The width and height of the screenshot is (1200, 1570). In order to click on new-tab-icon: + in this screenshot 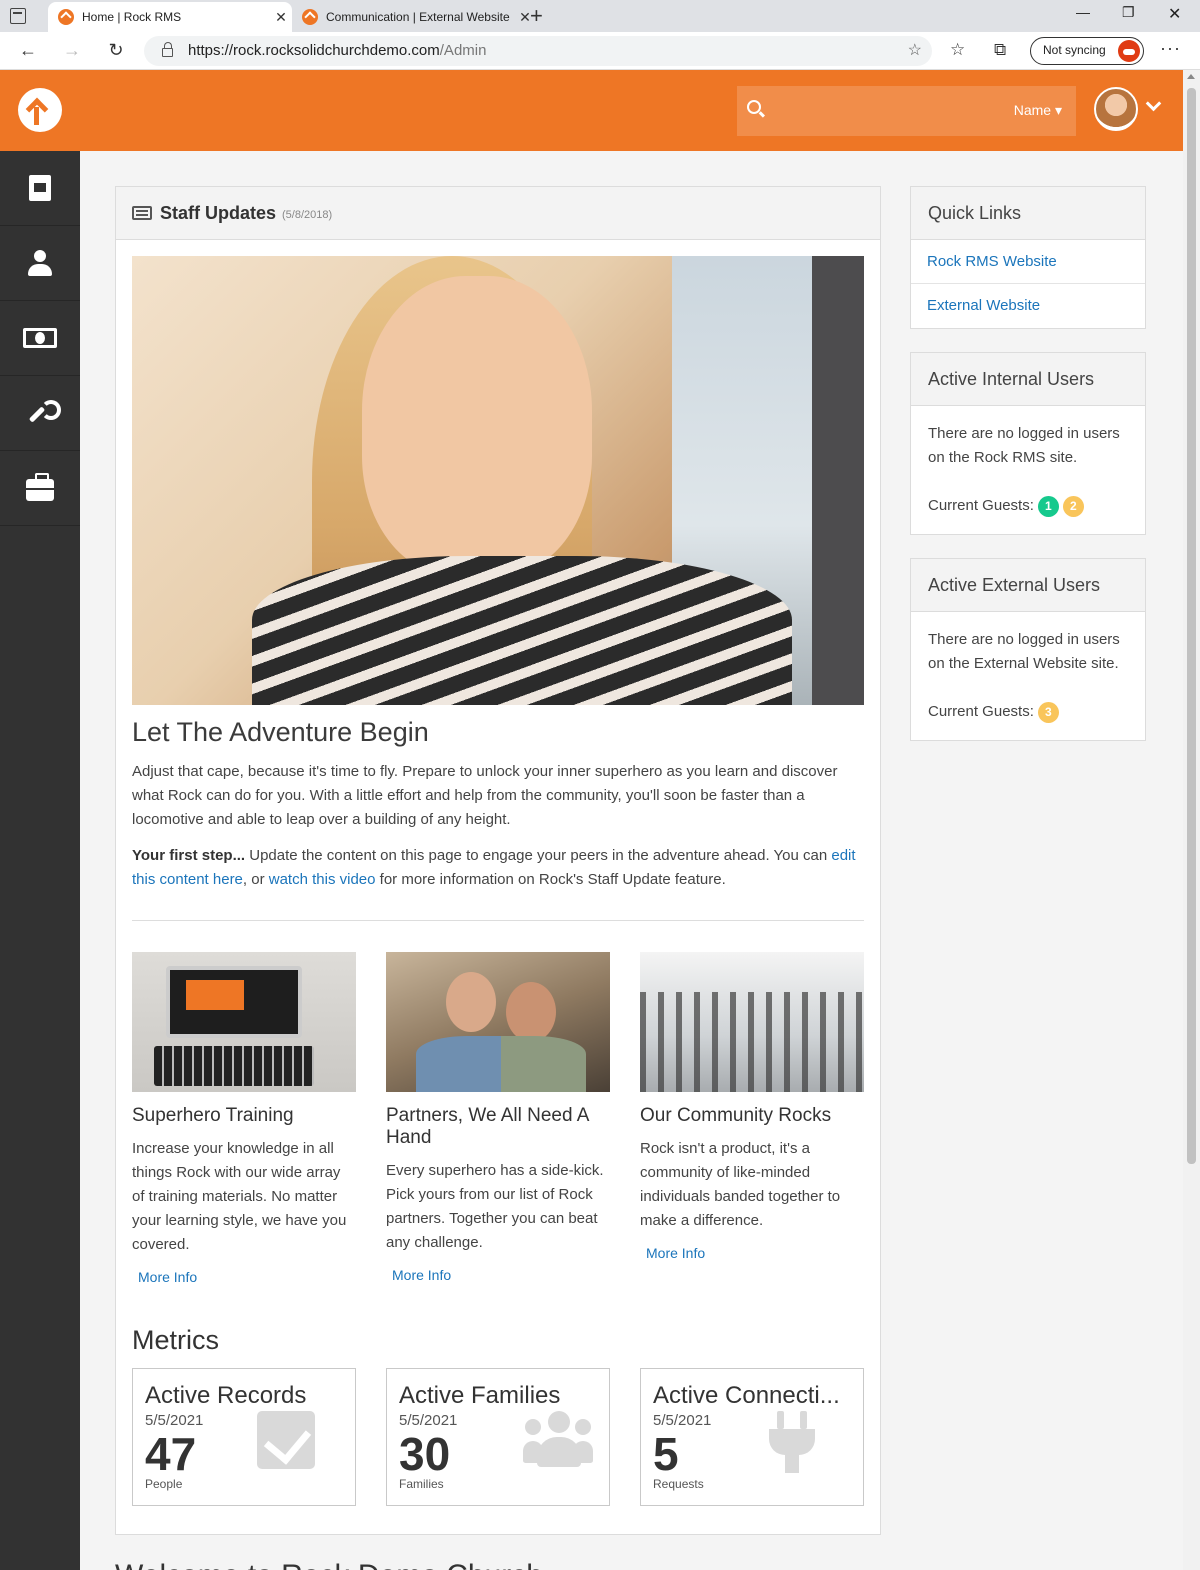, I will do `click(536, 16)`.